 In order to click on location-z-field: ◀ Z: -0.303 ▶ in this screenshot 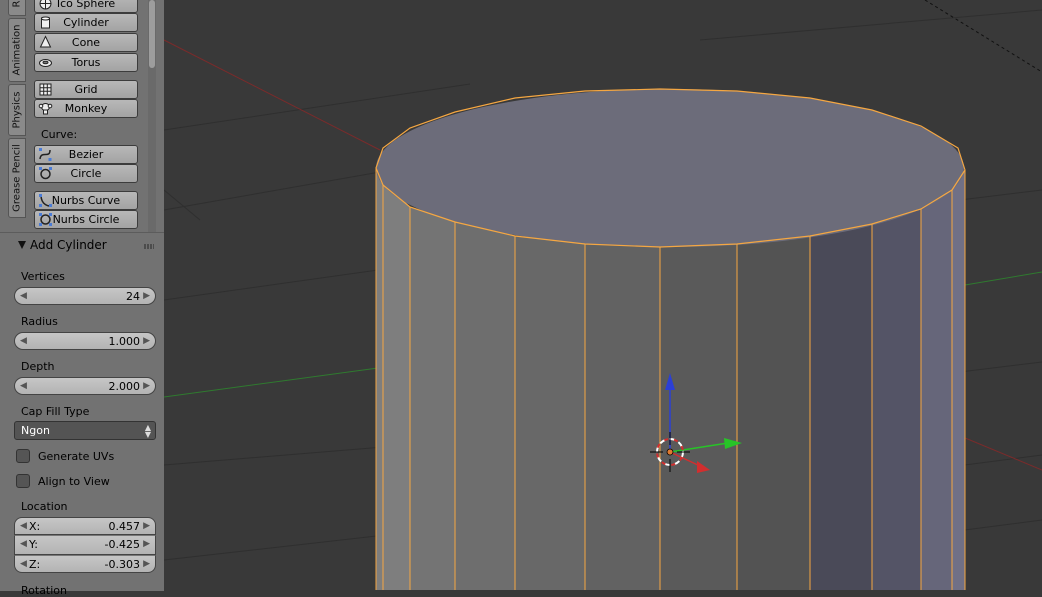, I will do `click(85, 564)`.